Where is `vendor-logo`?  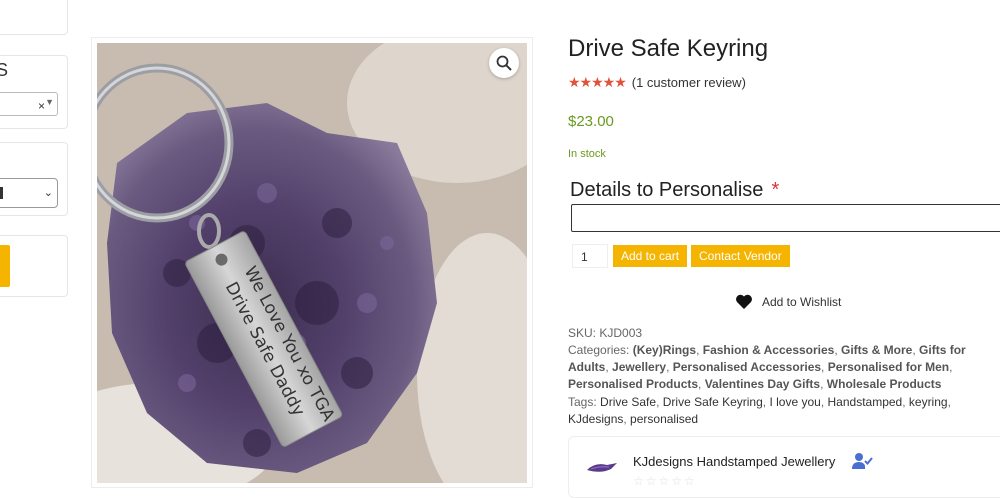 vendor-logo is located at coordinates (602, 470).